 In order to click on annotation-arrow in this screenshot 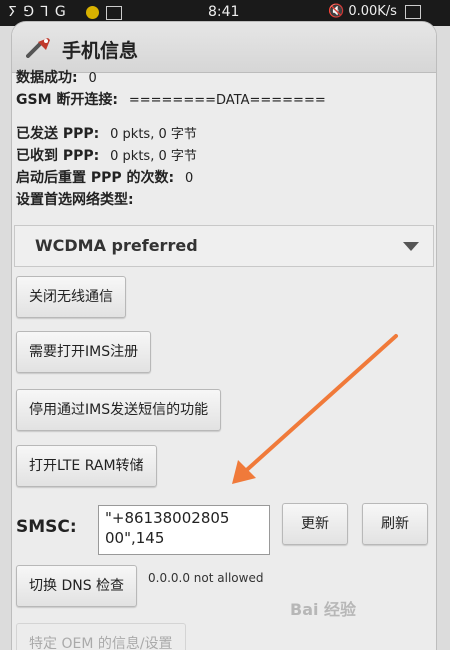, I will do `click(315, 409)`.